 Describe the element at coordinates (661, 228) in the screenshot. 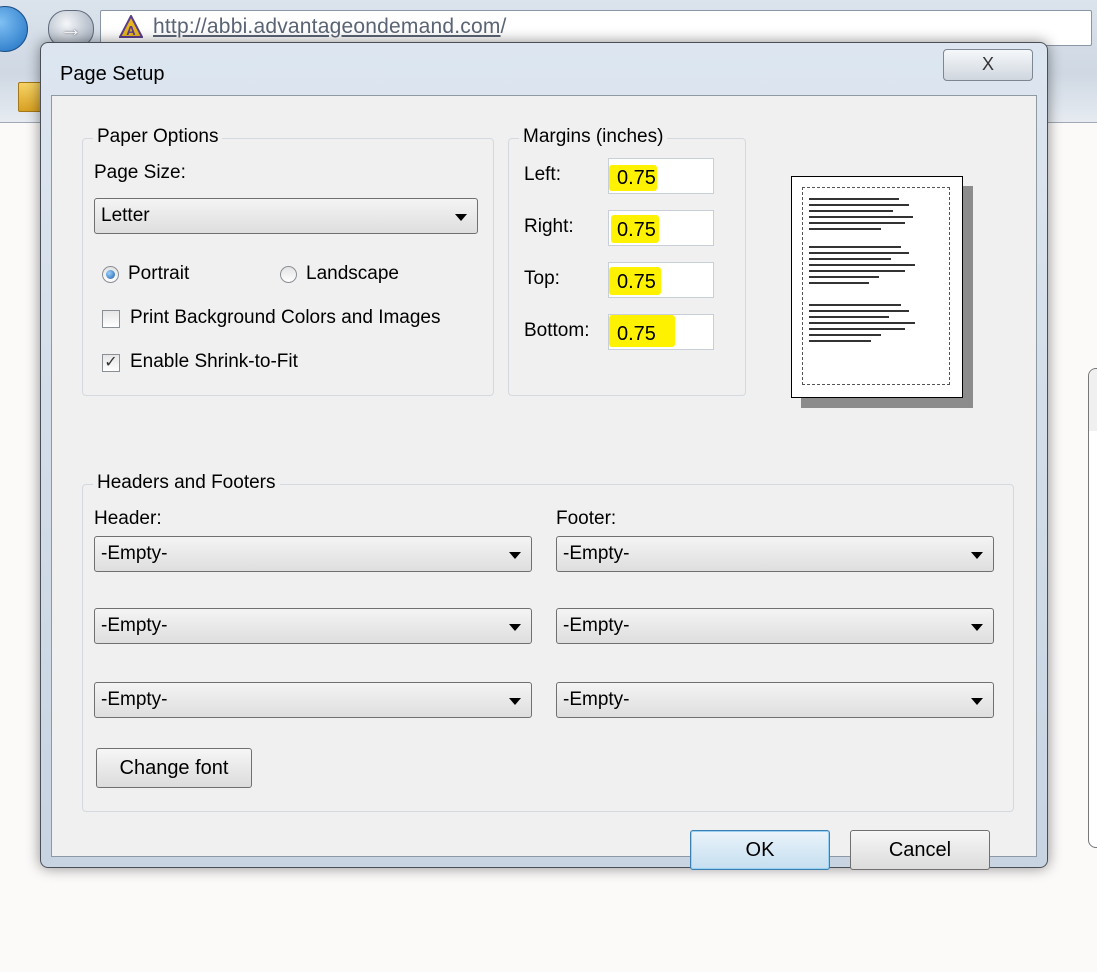

I see `right-margin-input: 0.75` at that location.